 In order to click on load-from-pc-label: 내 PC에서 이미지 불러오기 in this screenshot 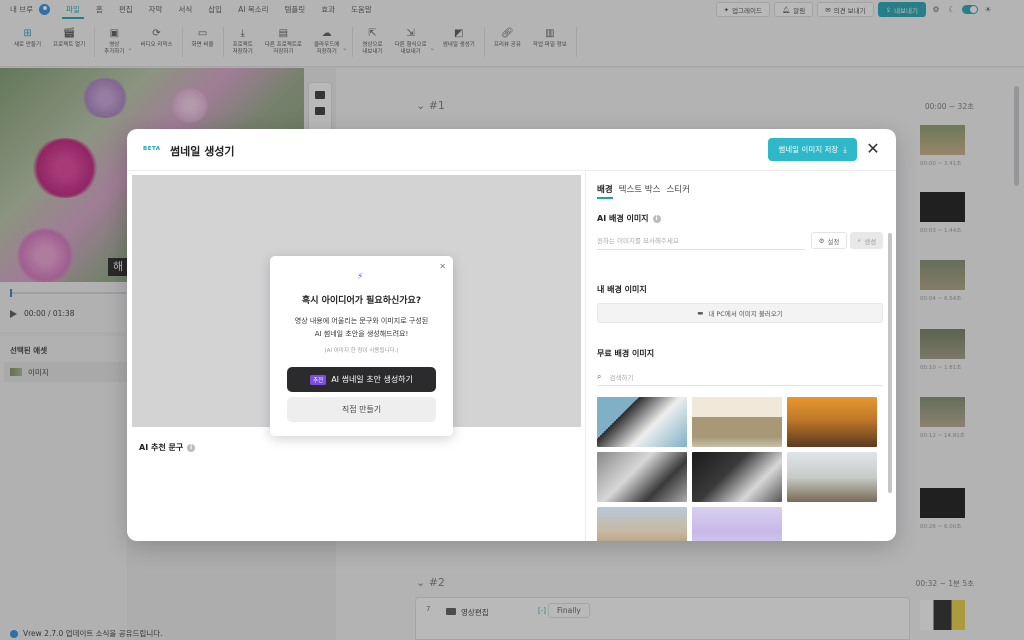, I will do `click(745, 314)`.